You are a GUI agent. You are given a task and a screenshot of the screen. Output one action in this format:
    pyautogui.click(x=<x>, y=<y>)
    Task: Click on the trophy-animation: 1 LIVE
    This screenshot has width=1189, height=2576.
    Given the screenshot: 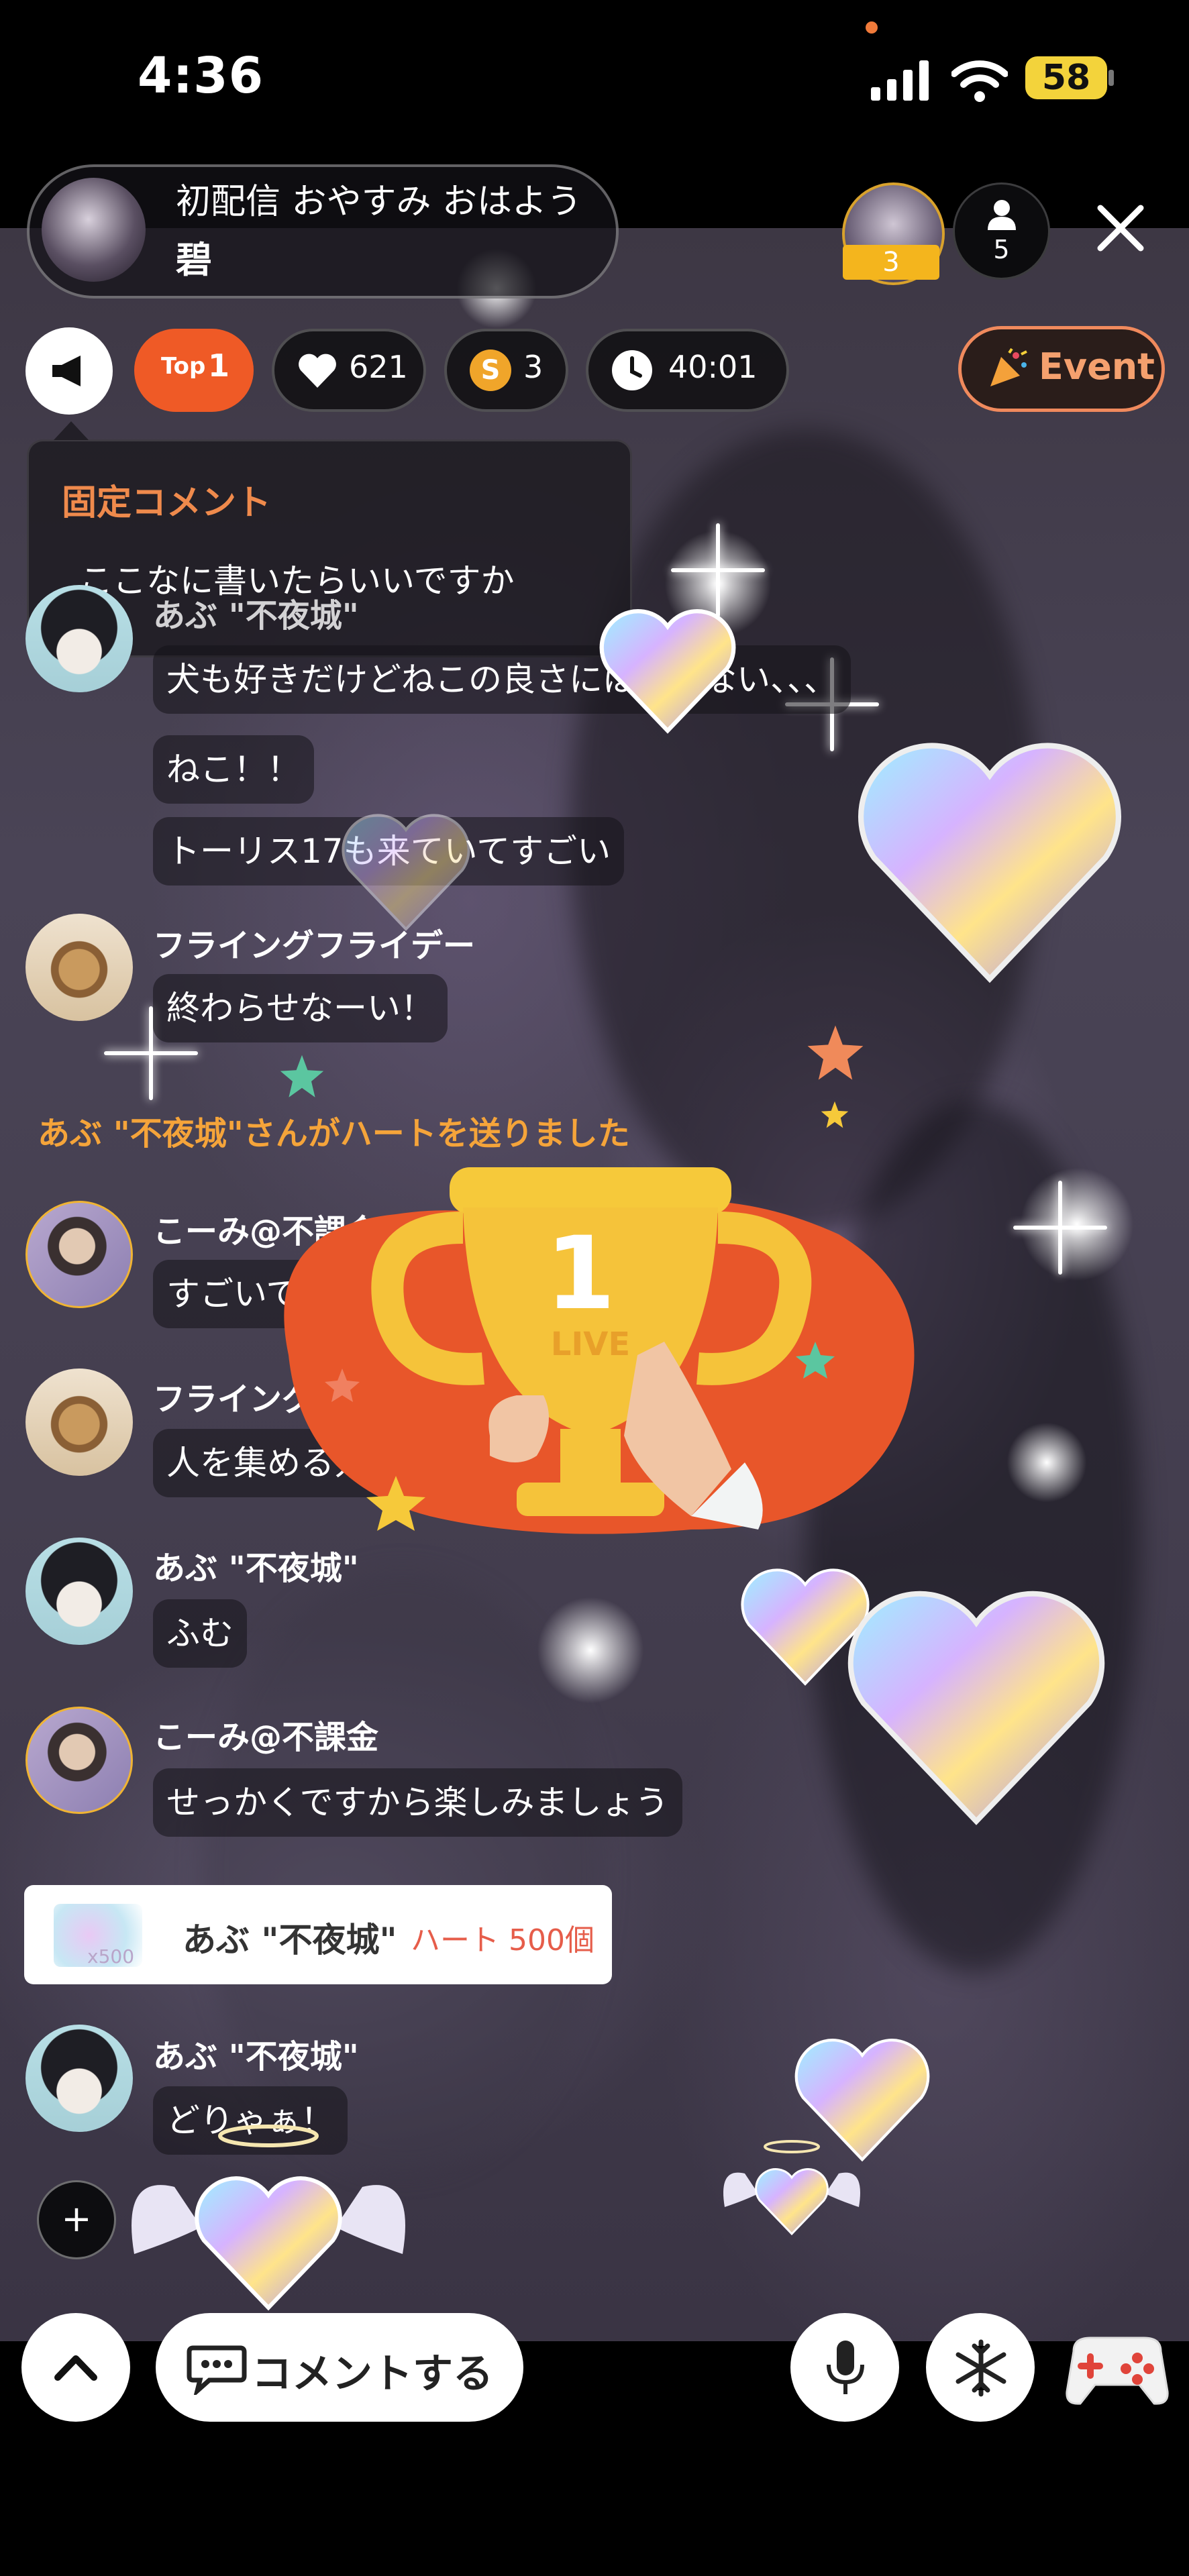 What is the action you would take?
    pyautogui.click(x=599, y=1350)
    